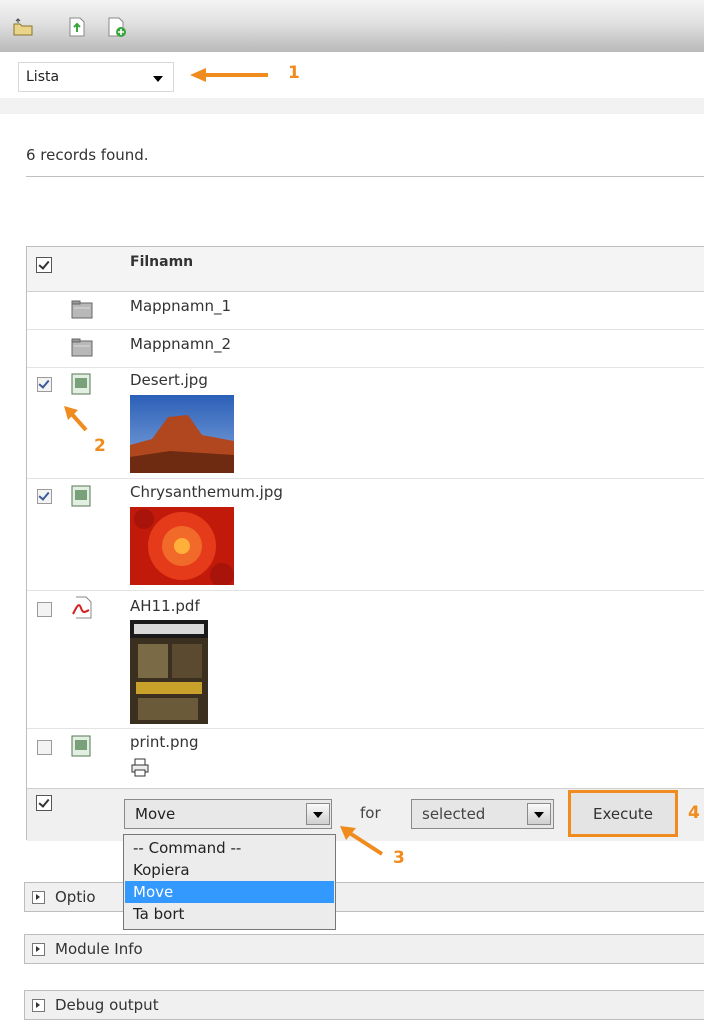  Describe the element at coordinates (87, 155) in the screenshot. I see `records-count: 6 records found.` at that location.